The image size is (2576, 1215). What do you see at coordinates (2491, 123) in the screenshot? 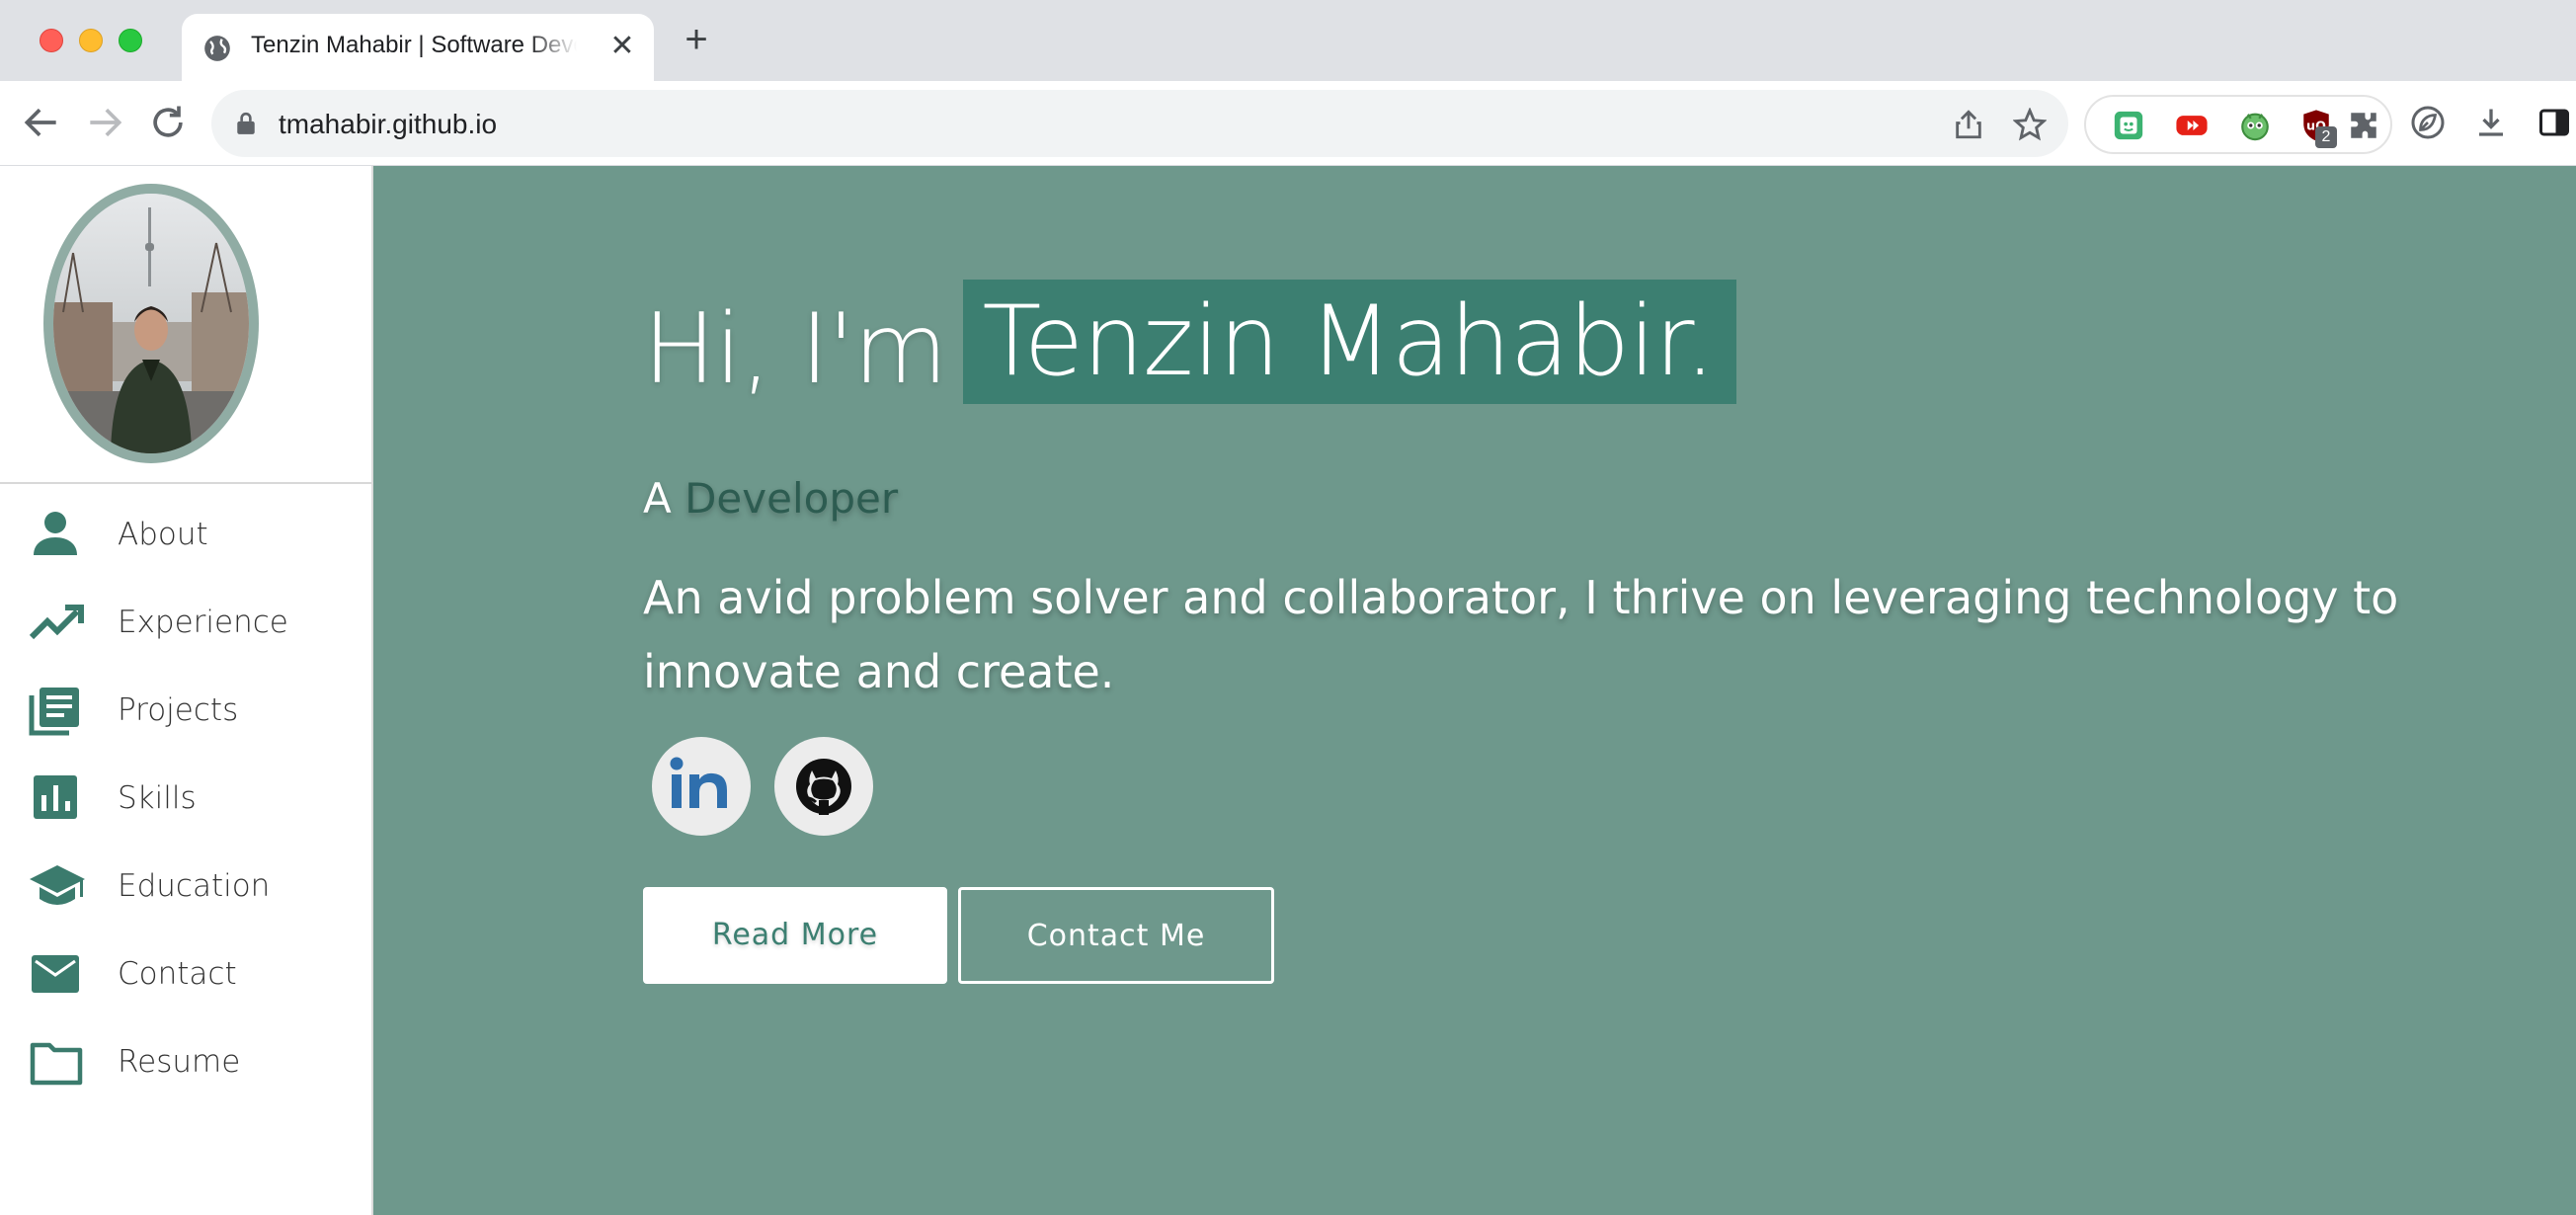
I see `download-icon` at bounding box center [2491, 123].